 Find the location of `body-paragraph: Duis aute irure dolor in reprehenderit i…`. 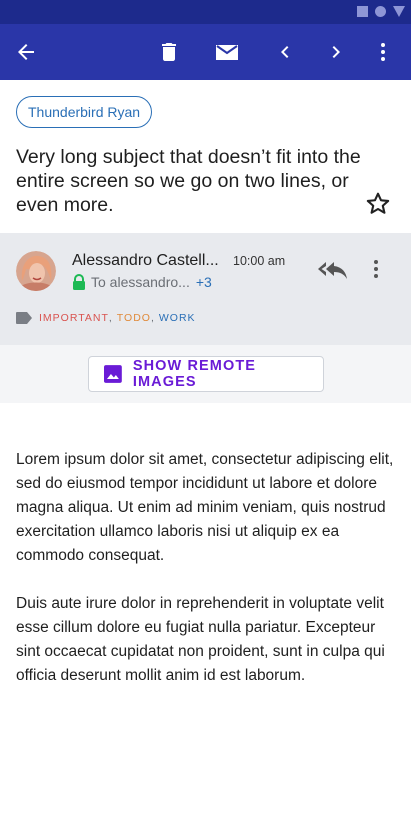

body-paragraph: Duis aute irure dolor in reprehenderit i… is located at coordinates (200, 639).